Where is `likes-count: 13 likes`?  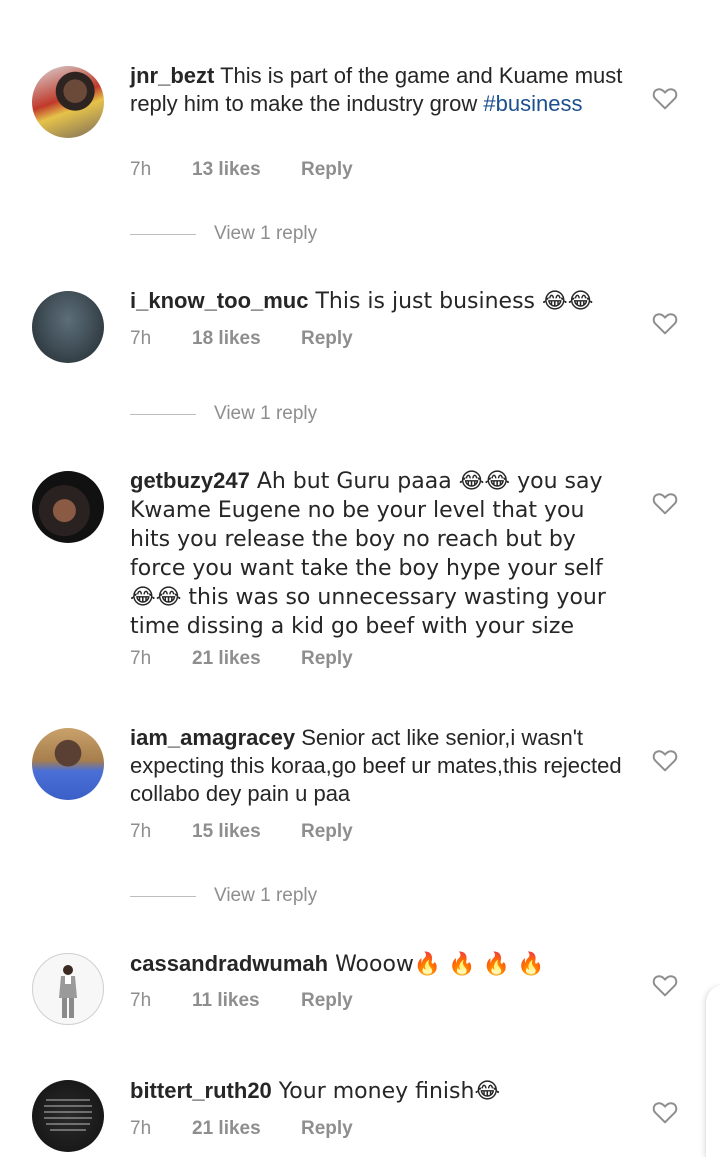
likes-count: 13 likes is located at coordinates (226, 170).